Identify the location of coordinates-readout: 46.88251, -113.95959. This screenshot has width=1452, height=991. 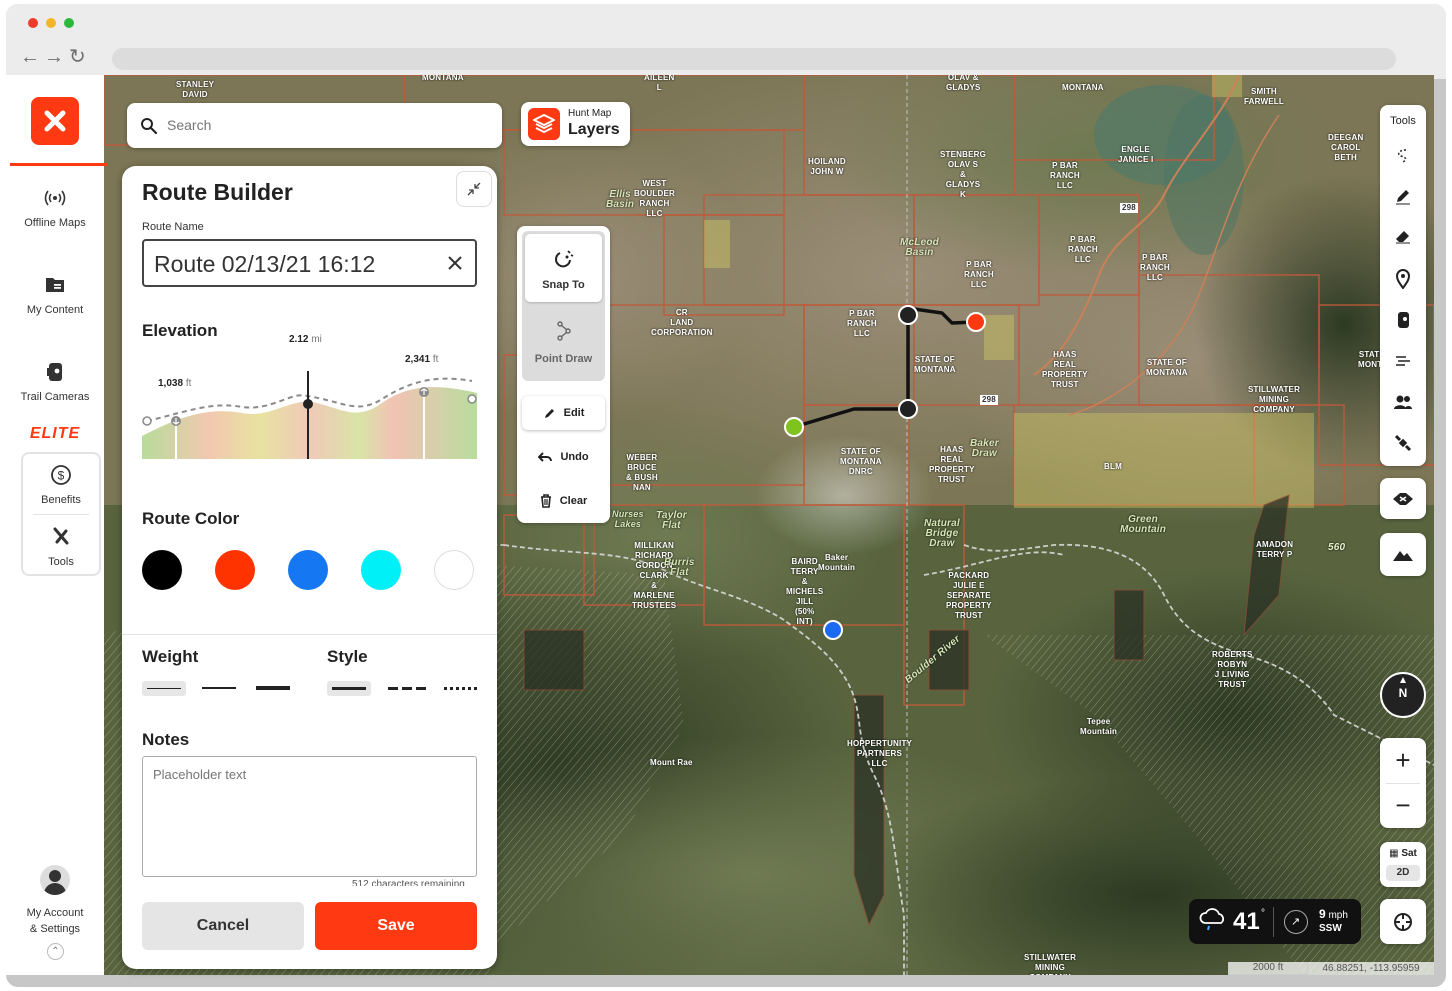
(1371, 968).